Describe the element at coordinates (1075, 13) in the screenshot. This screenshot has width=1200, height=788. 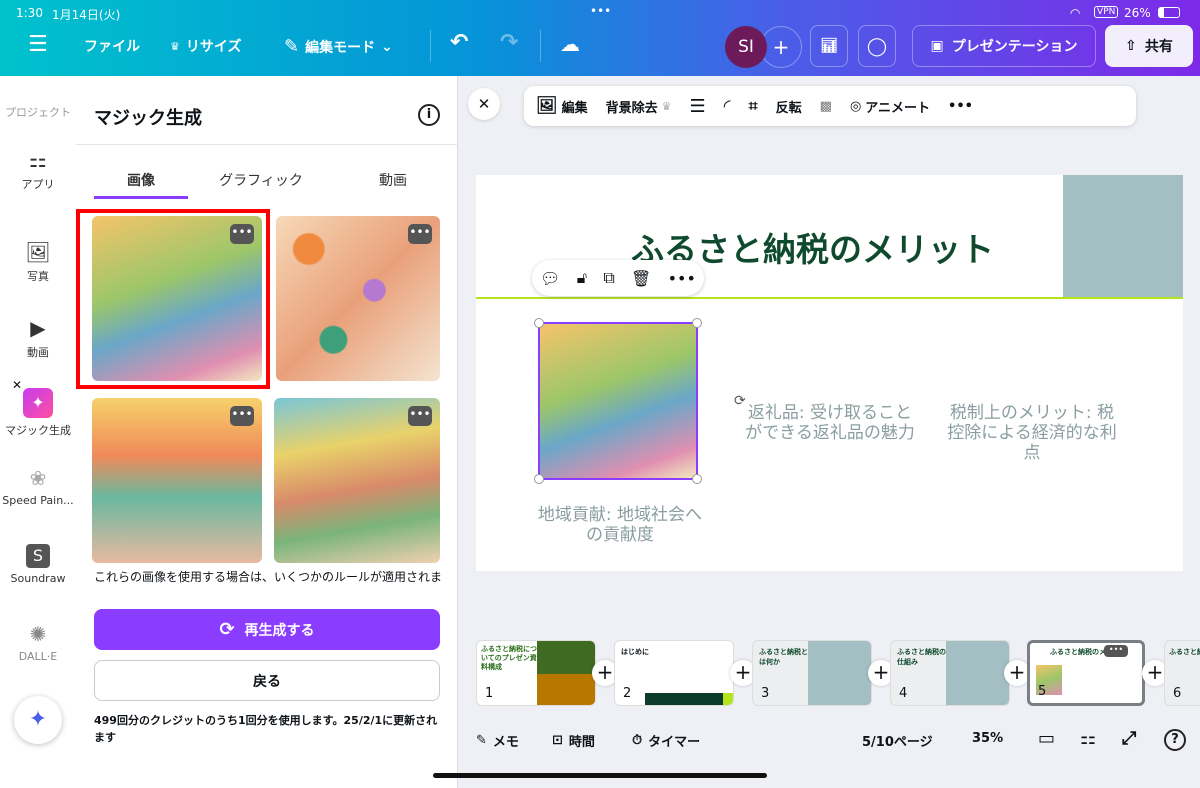
I see `wifi-icon: ◠` at that location.